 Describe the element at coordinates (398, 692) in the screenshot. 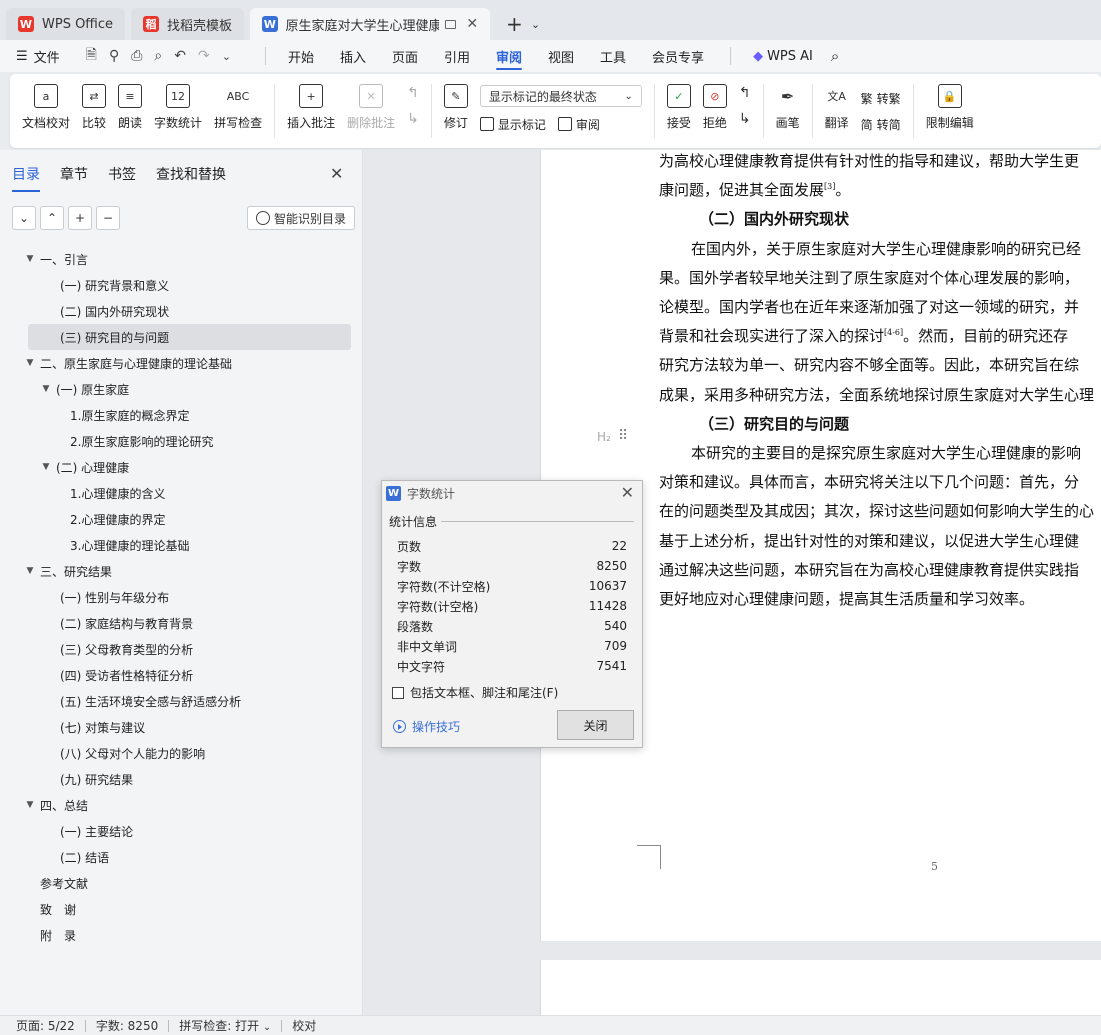

I see `checkbox-icon` at that location.